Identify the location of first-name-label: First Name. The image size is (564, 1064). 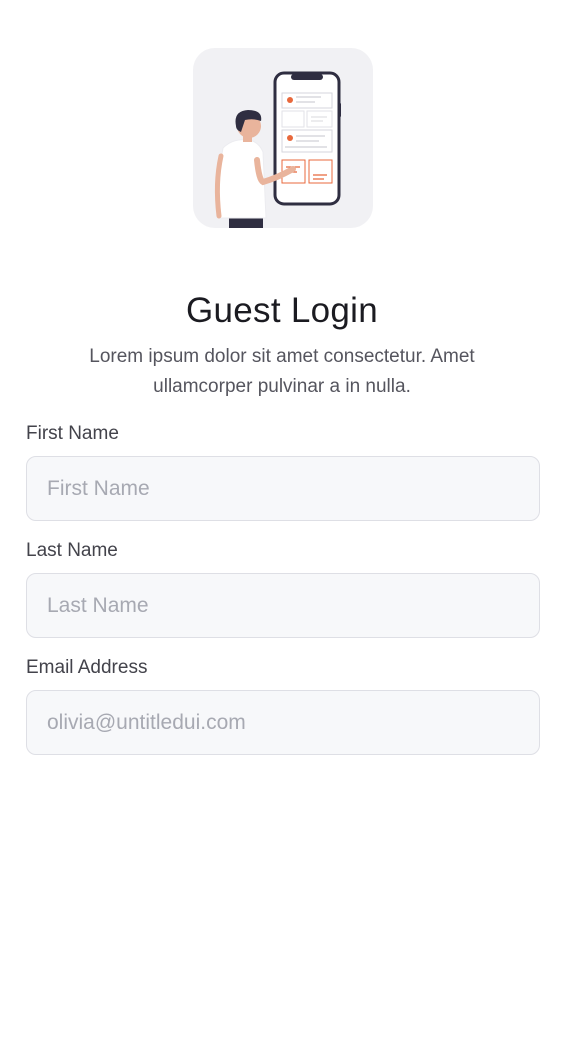
(72, 433).